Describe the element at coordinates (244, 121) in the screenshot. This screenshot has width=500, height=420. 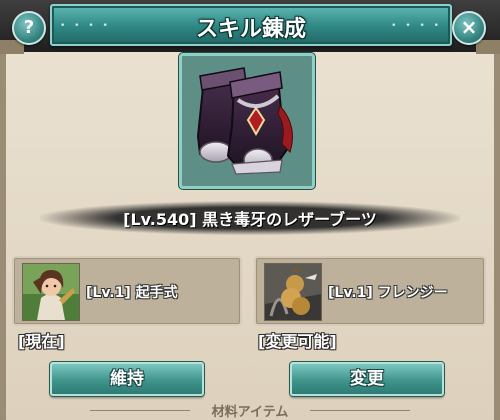
I see `leather-boots-icon` at that location.